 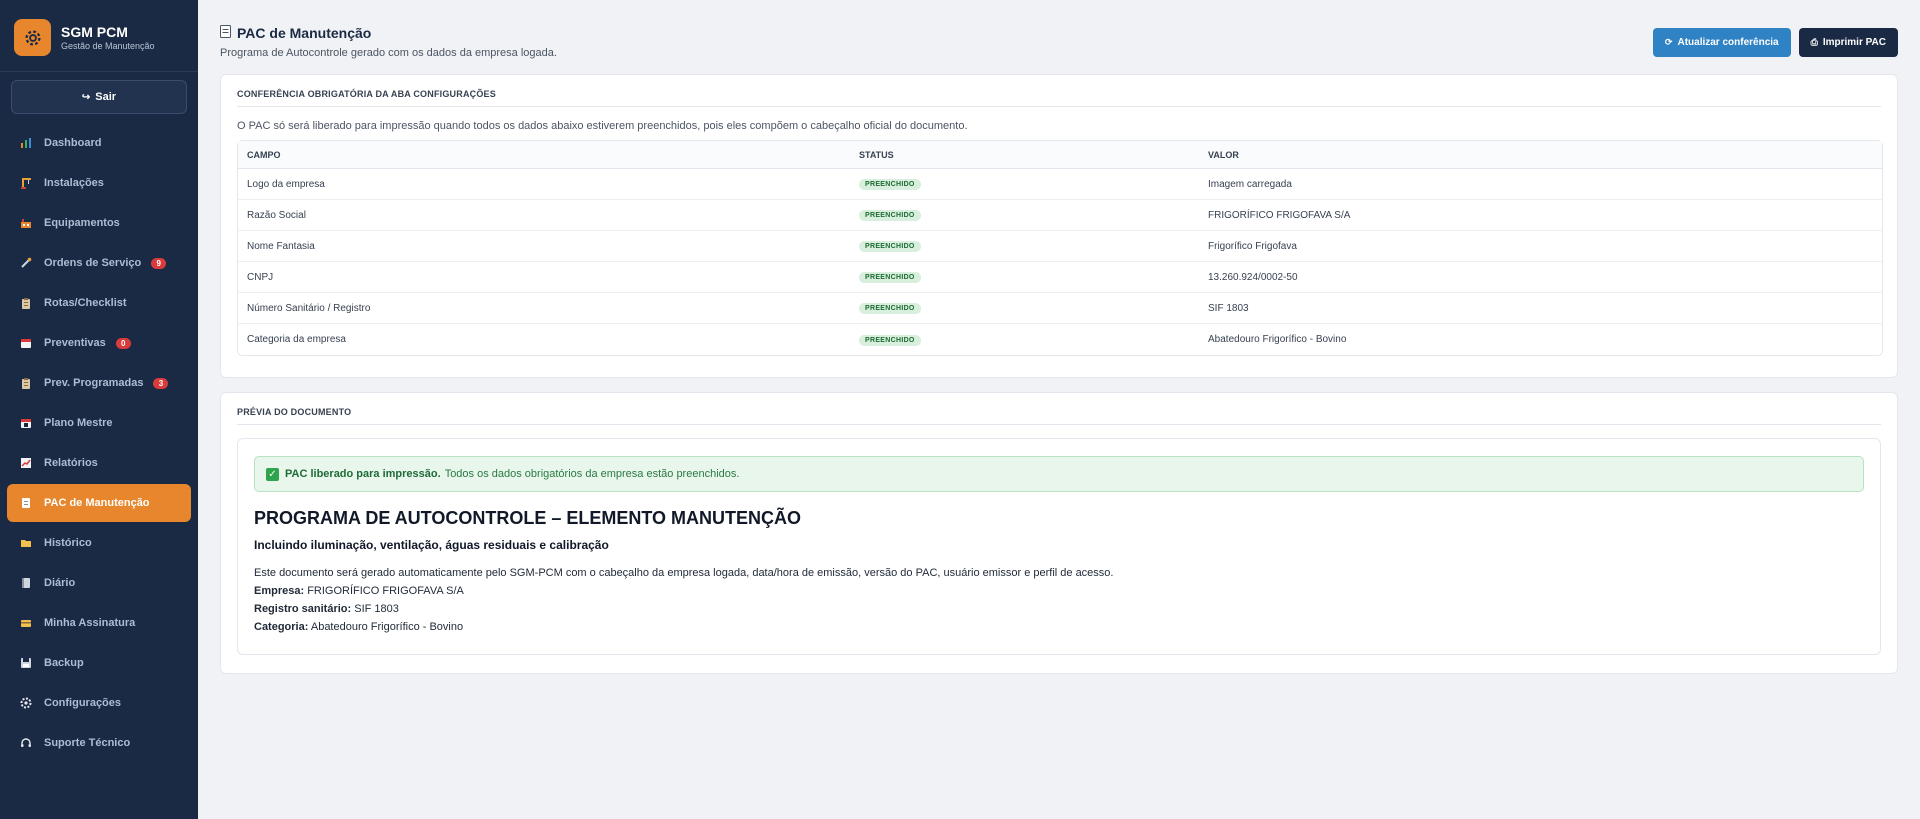 I want to click on print-pac-label: Imprimir PAC, so click(x=1854, y=42).